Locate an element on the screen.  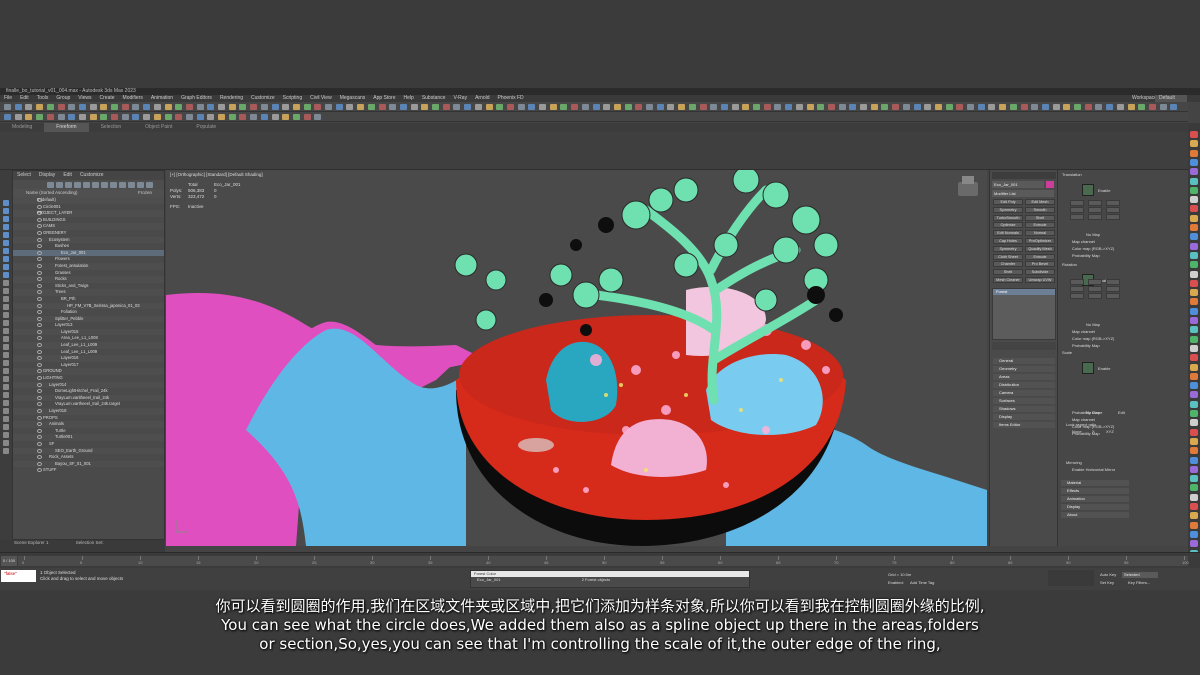
material-rollout-material: Material is located at coordinates (1095, 483).